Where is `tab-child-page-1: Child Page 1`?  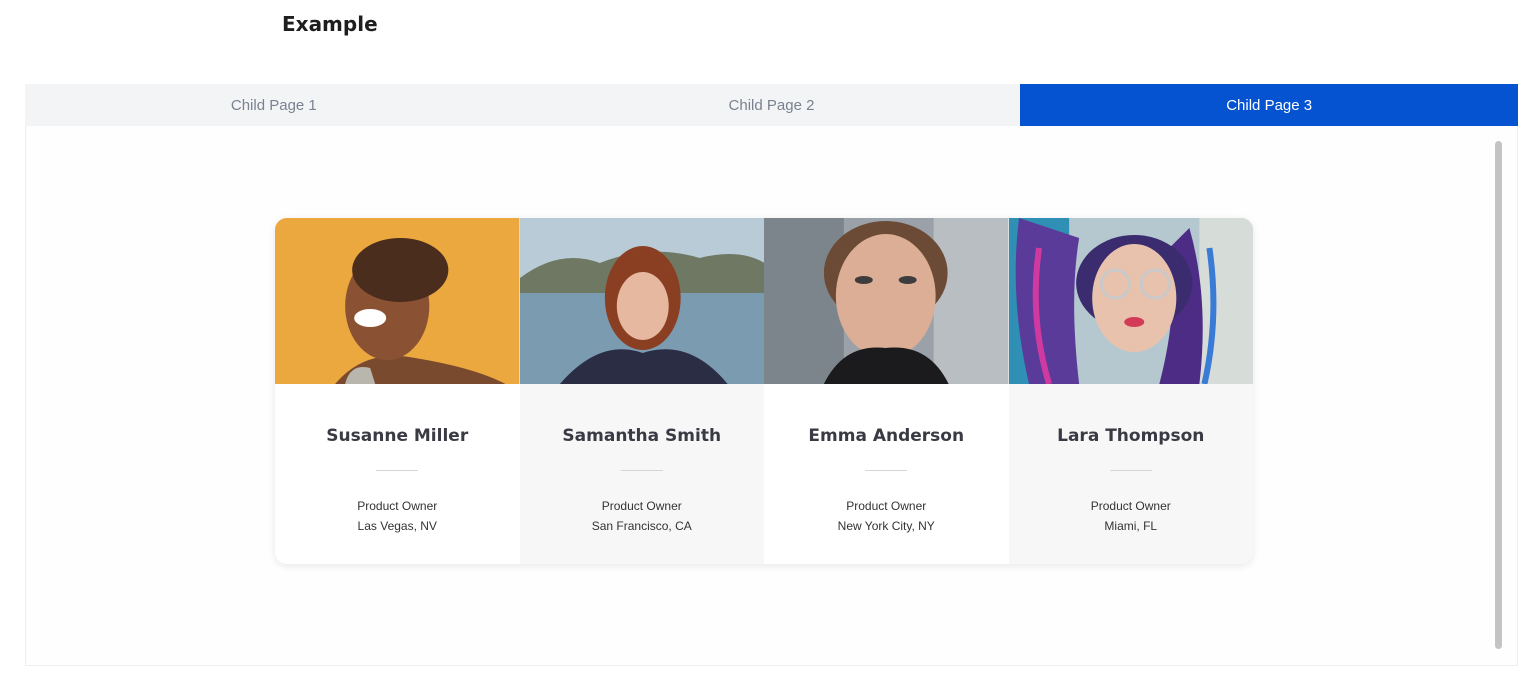
tab-child-page-1: Child Page 1 is located at coordinates (274, 105).